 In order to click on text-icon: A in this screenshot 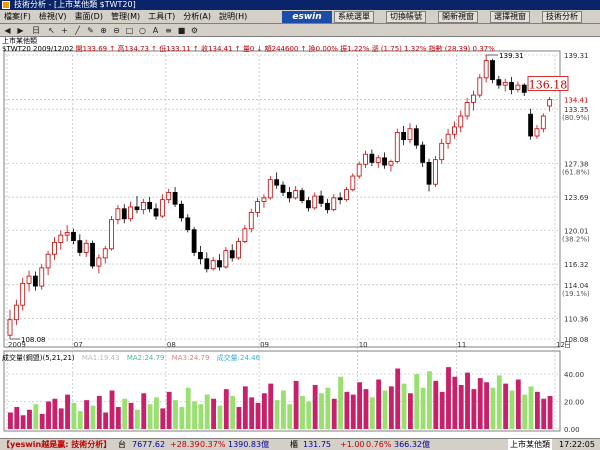, I will do `click(155, 30)`.